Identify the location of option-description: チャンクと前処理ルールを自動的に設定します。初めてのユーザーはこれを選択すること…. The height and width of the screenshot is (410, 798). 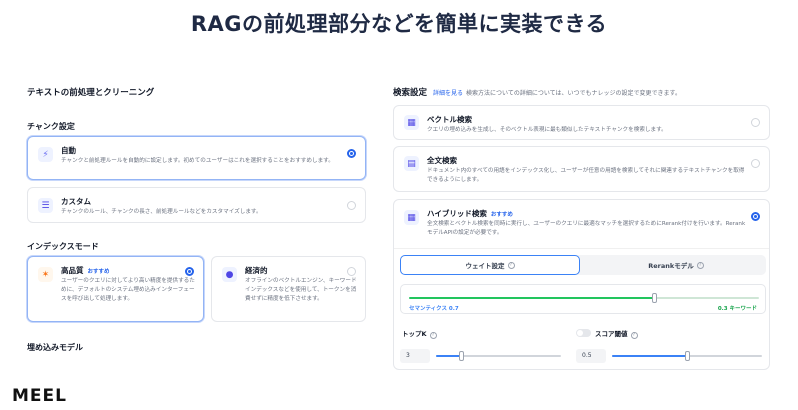
(197, 161).